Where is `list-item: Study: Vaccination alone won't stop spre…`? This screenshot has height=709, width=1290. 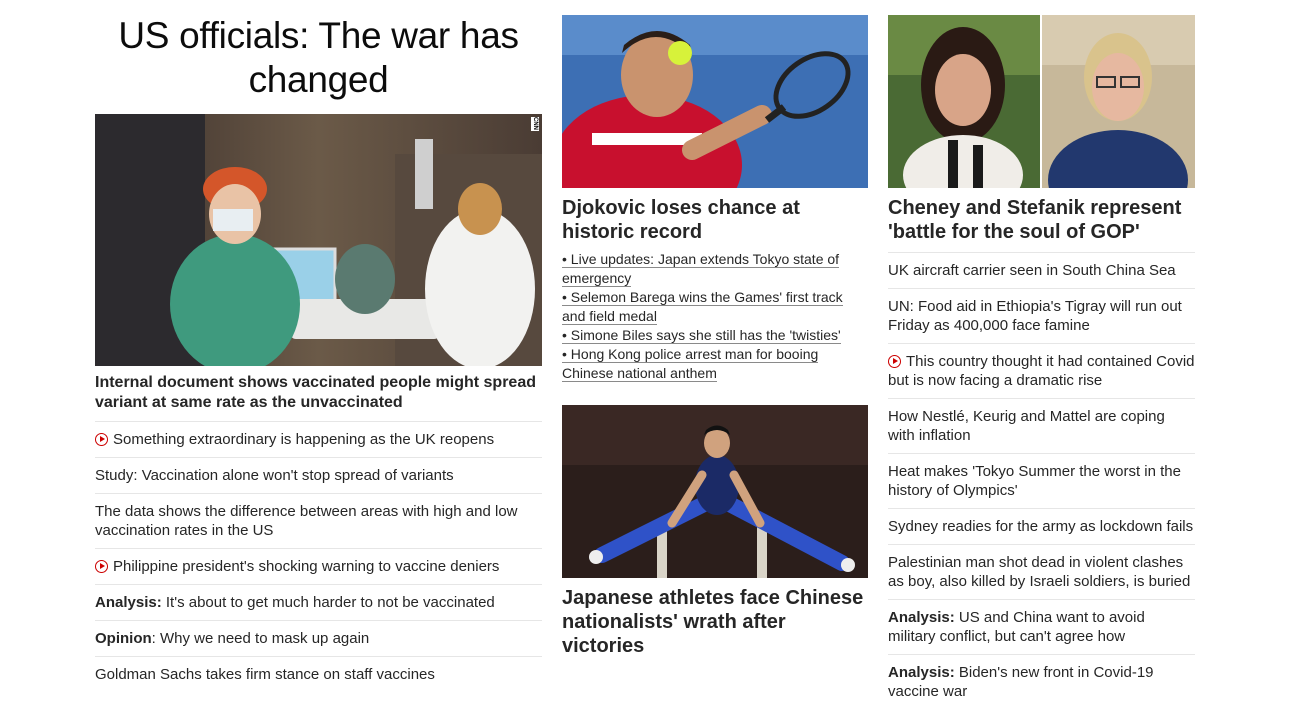
list-item: Study: Vaccination alone won't stop spre… is located at coordinates (318, 475).